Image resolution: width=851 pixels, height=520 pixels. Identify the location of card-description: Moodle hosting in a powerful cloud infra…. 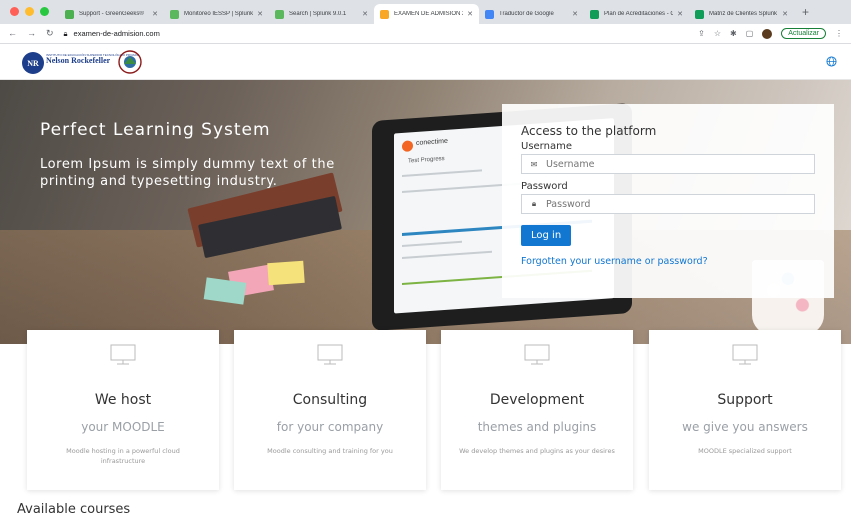
(123, 456).